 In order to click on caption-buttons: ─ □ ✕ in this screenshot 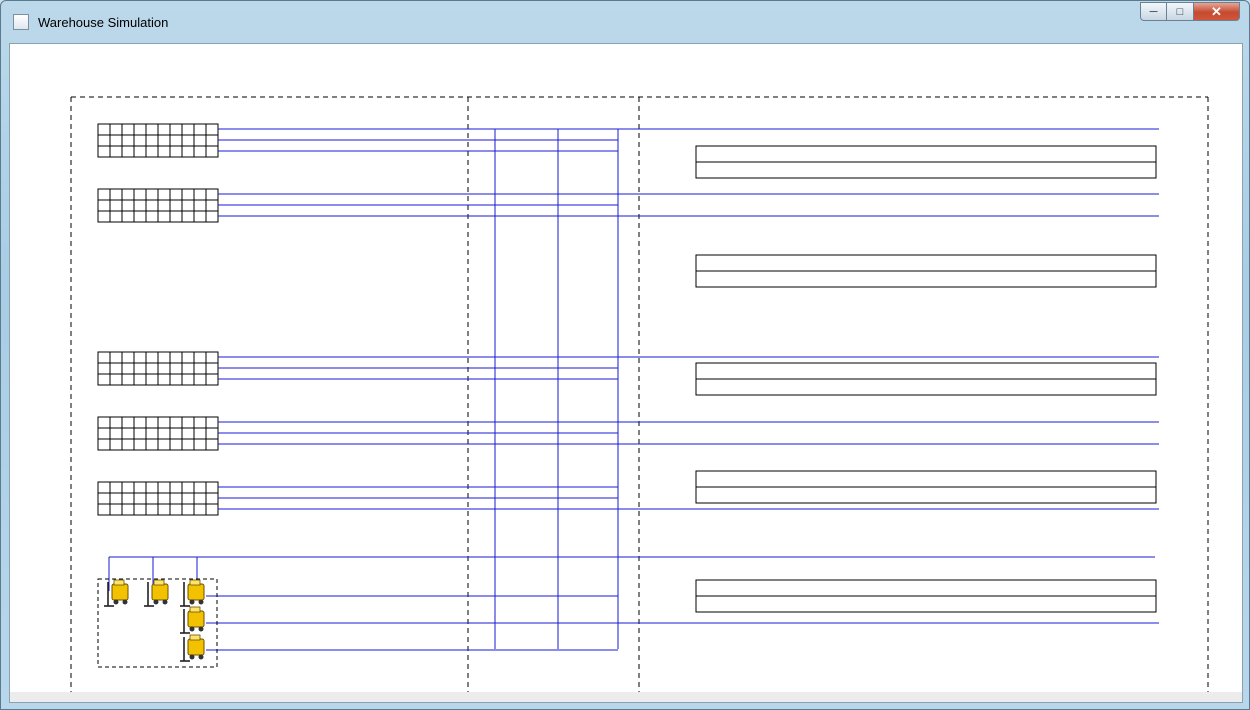, I will do `click(1190, 12)`.